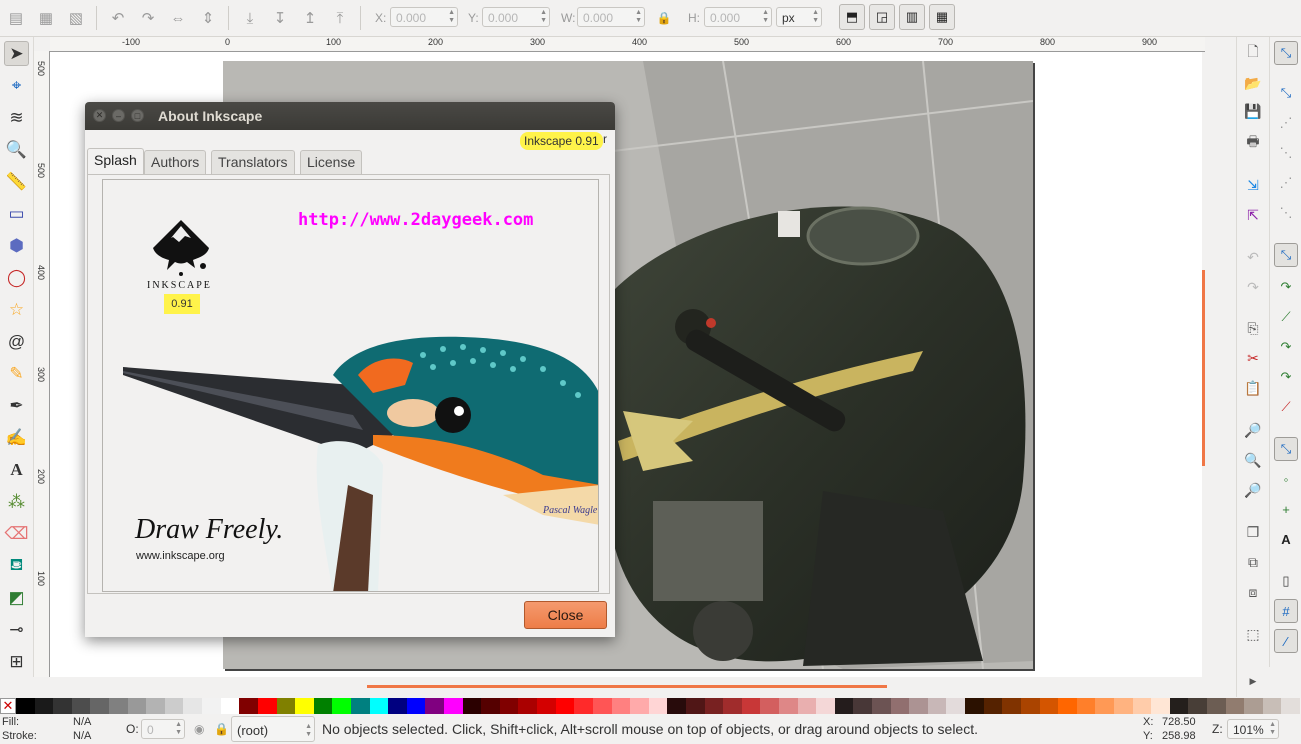 This screenshot has height=744, width=1301. What do you see at coordinates (1286, 509) in the screenshot?
I see `snap-rotation-center-icon: +` at bounding box center [1286, 509].